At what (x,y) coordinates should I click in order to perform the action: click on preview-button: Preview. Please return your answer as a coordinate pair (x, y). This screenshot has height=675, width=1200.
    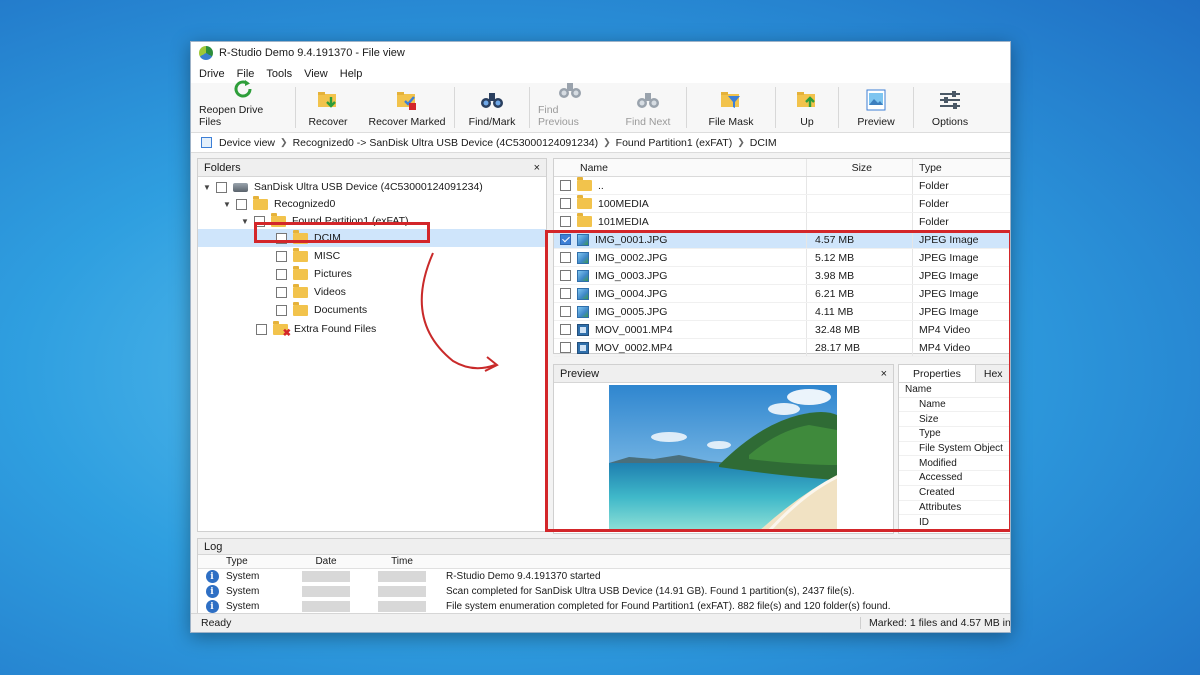
    Looking at the image, I should click on (876, 107).